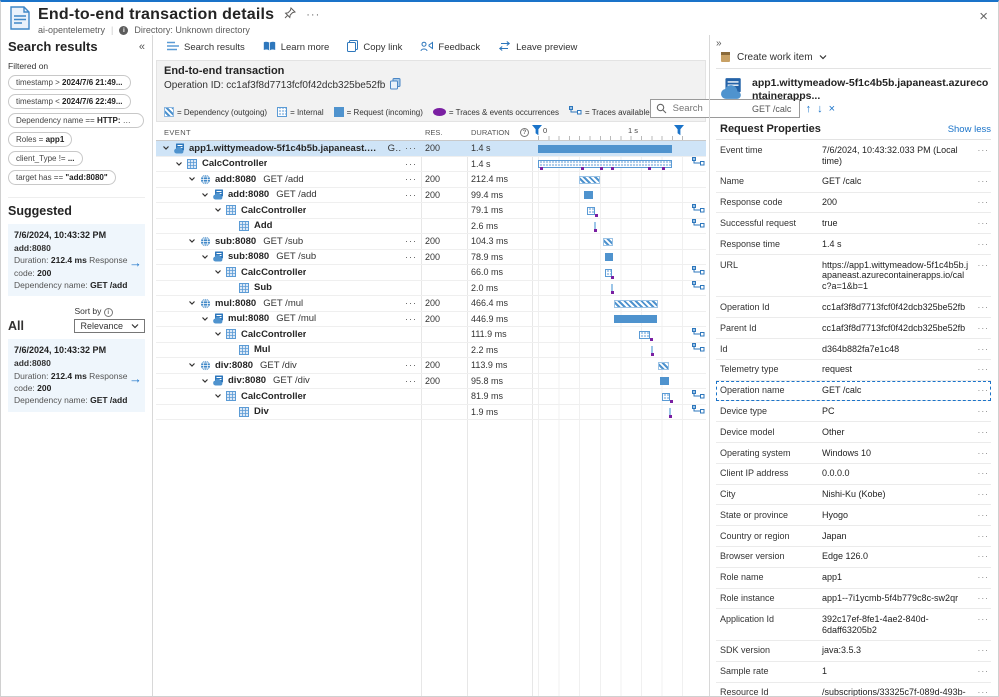 This screenshot has width=999, height=697. Describe the element at coordinates (853, 651) in the screenshot. I see `property-row: SDK version java:3.5.3 ···` at that location.